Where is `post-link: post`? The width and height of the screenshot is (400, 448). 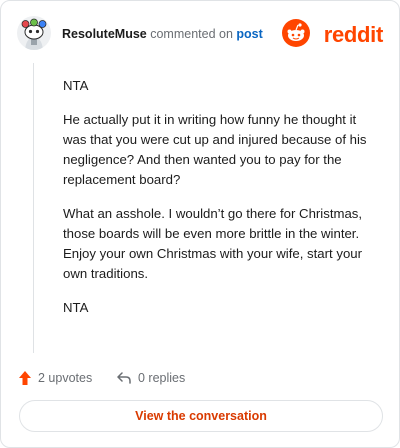
post-link: post is located at coordinates (249, 34).